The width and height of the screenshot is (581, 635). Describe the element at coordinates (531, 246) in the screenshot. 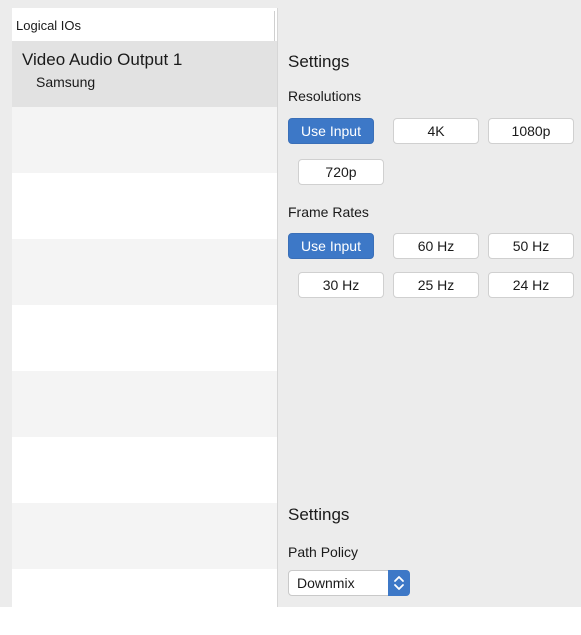

I see `frame-rate-50hz-button: 50 Hz` at that location.